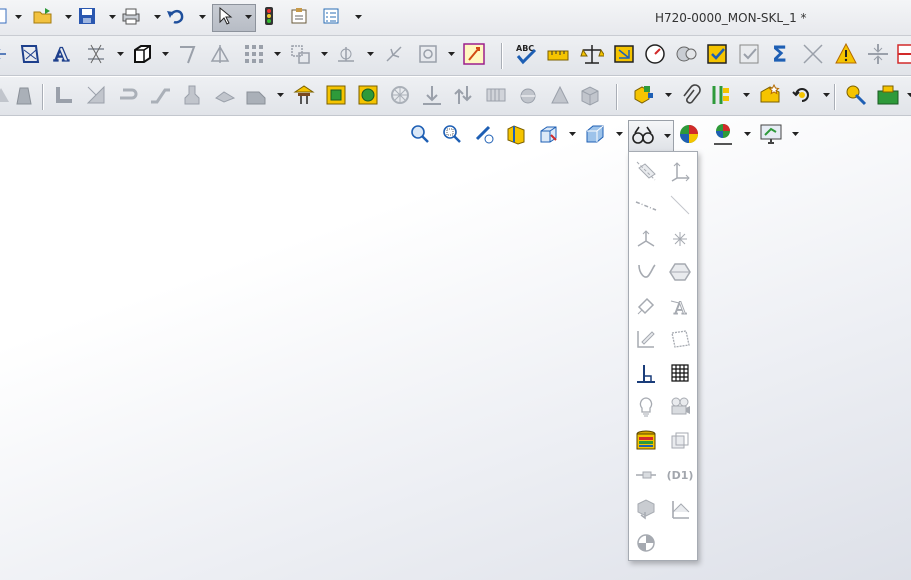  What do you see at coordinates (646, 407) in the screenshot?
I see `lights-icon` at bounding box center [646, 407].